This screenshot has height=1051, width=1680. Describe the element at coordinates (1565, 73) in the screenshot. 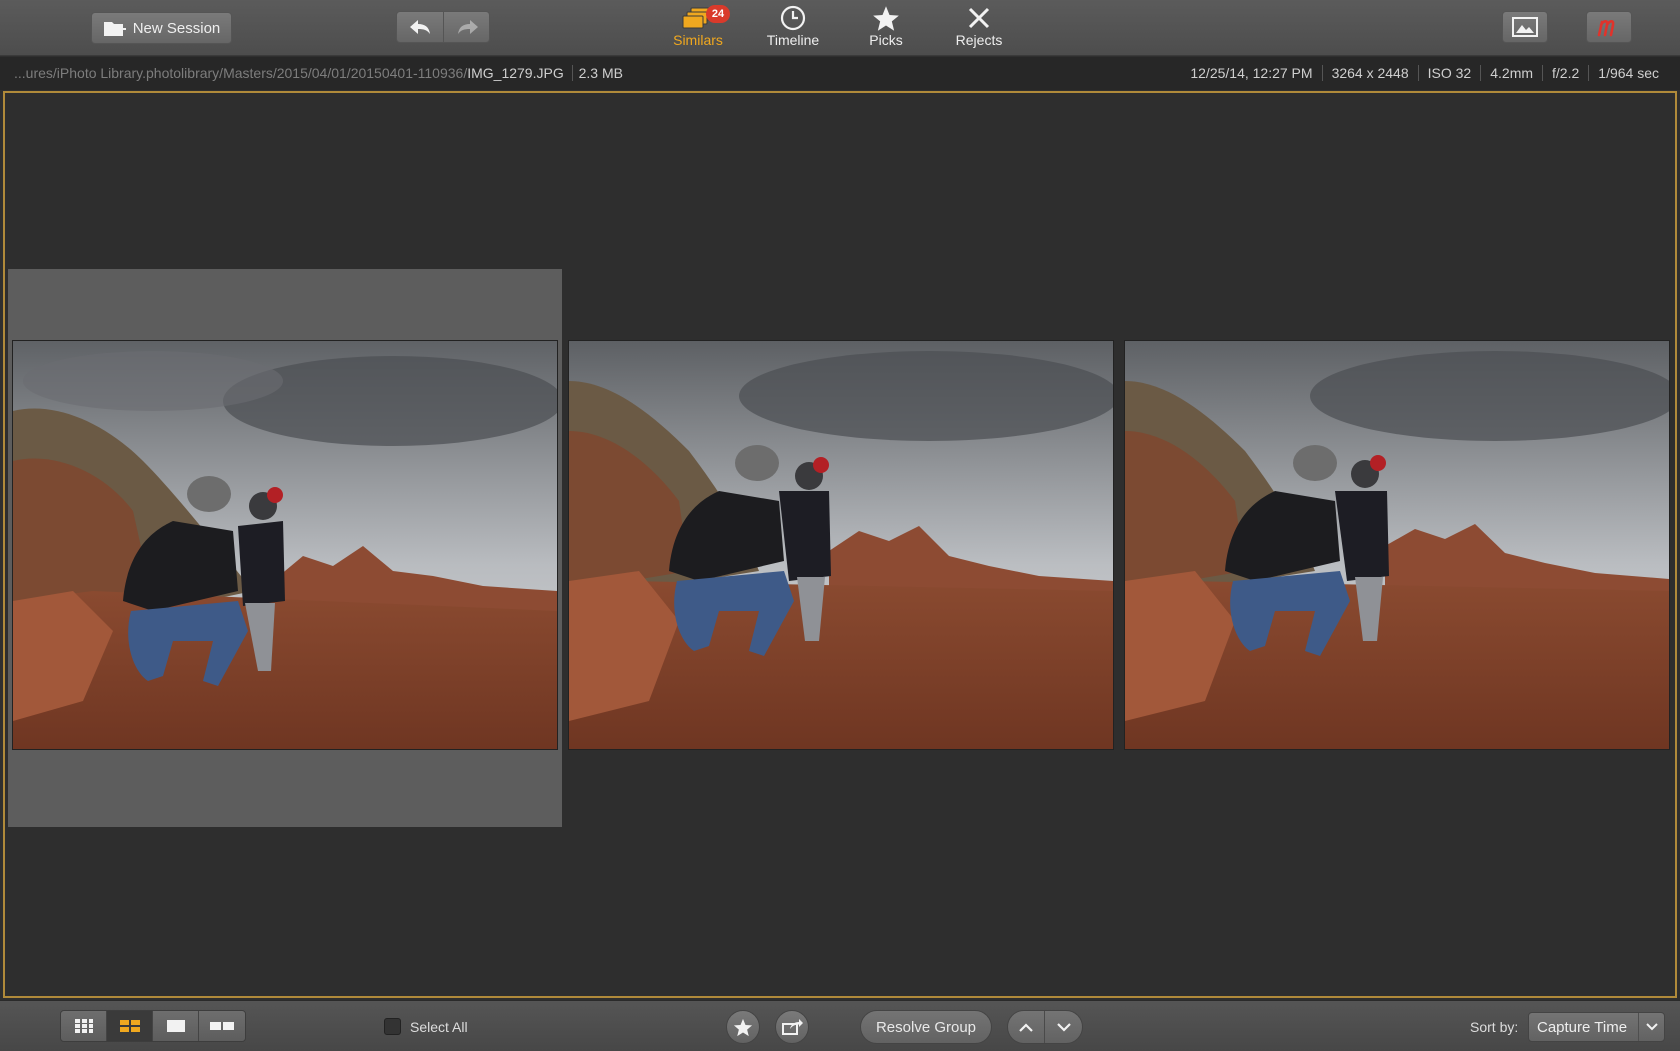

I see `aperture-value: f/2.2` at that location.